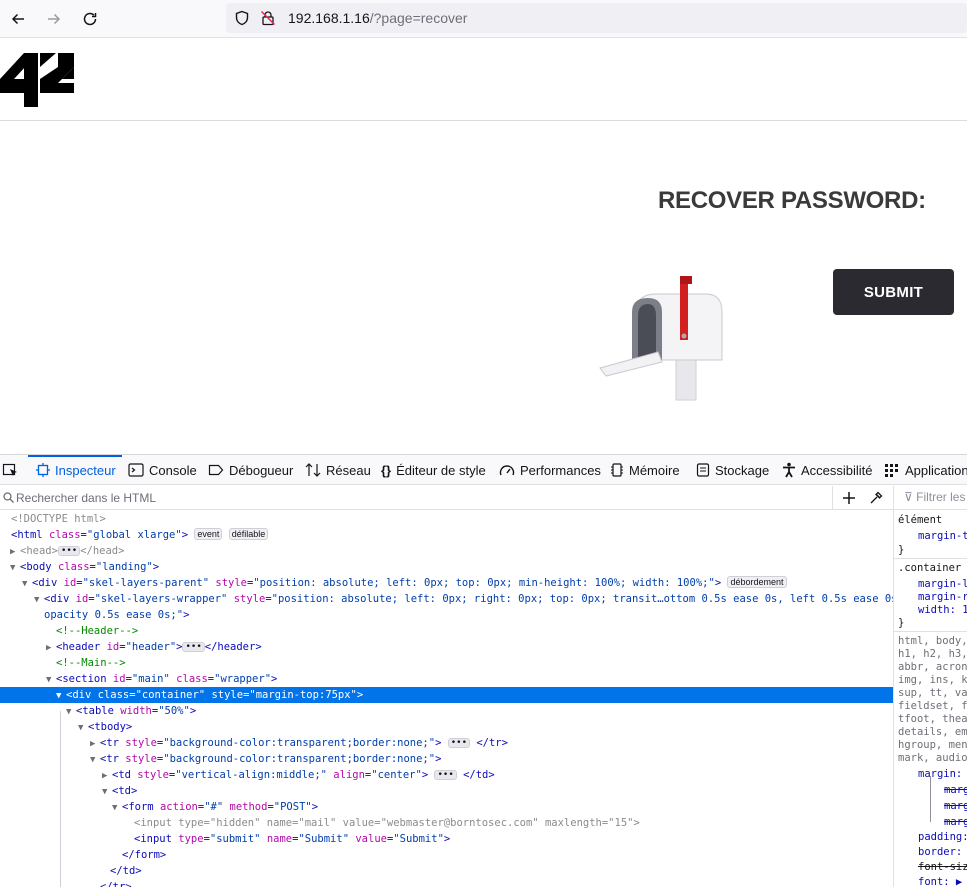 The height and width of the screenshot is (887, 967). I want to click on tree-node-td-2: ▼ <td>, so click(446, 791).